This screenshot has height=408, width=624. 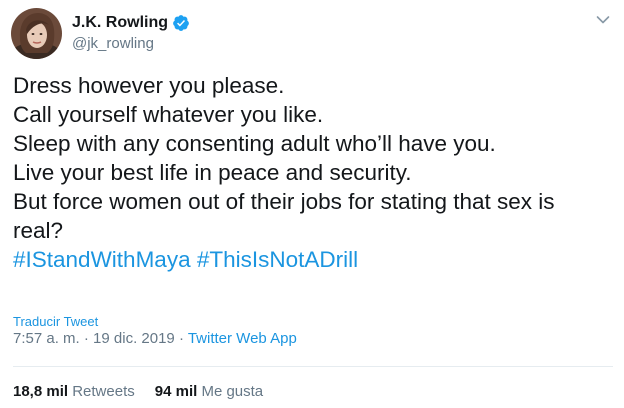 What do you see at coordinates (103, 391) in the screenshot?
I see `retweets-label: Retweets` at bounding box center [103, 391].